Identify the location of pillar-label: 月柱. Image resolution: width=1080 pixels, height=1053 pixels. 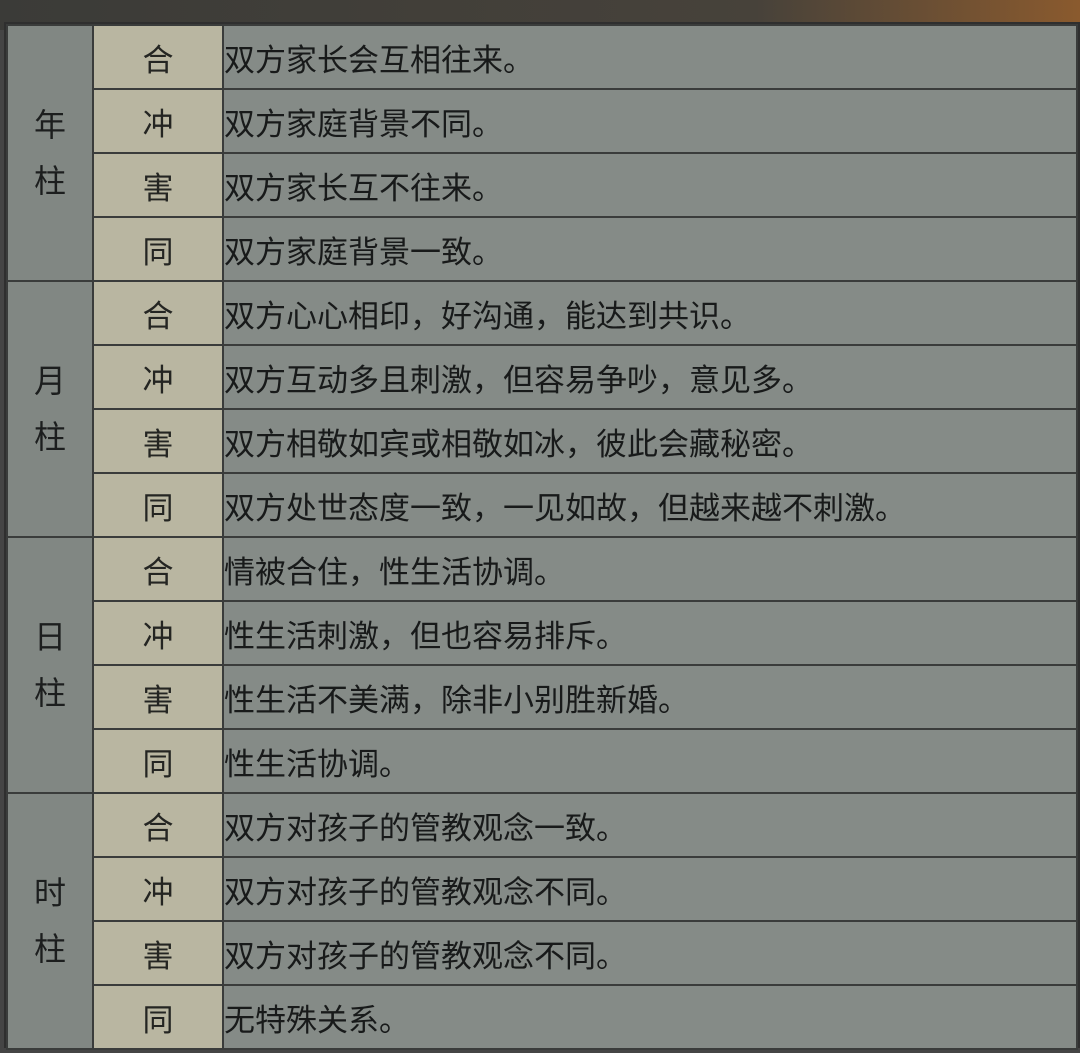
(49, 409).